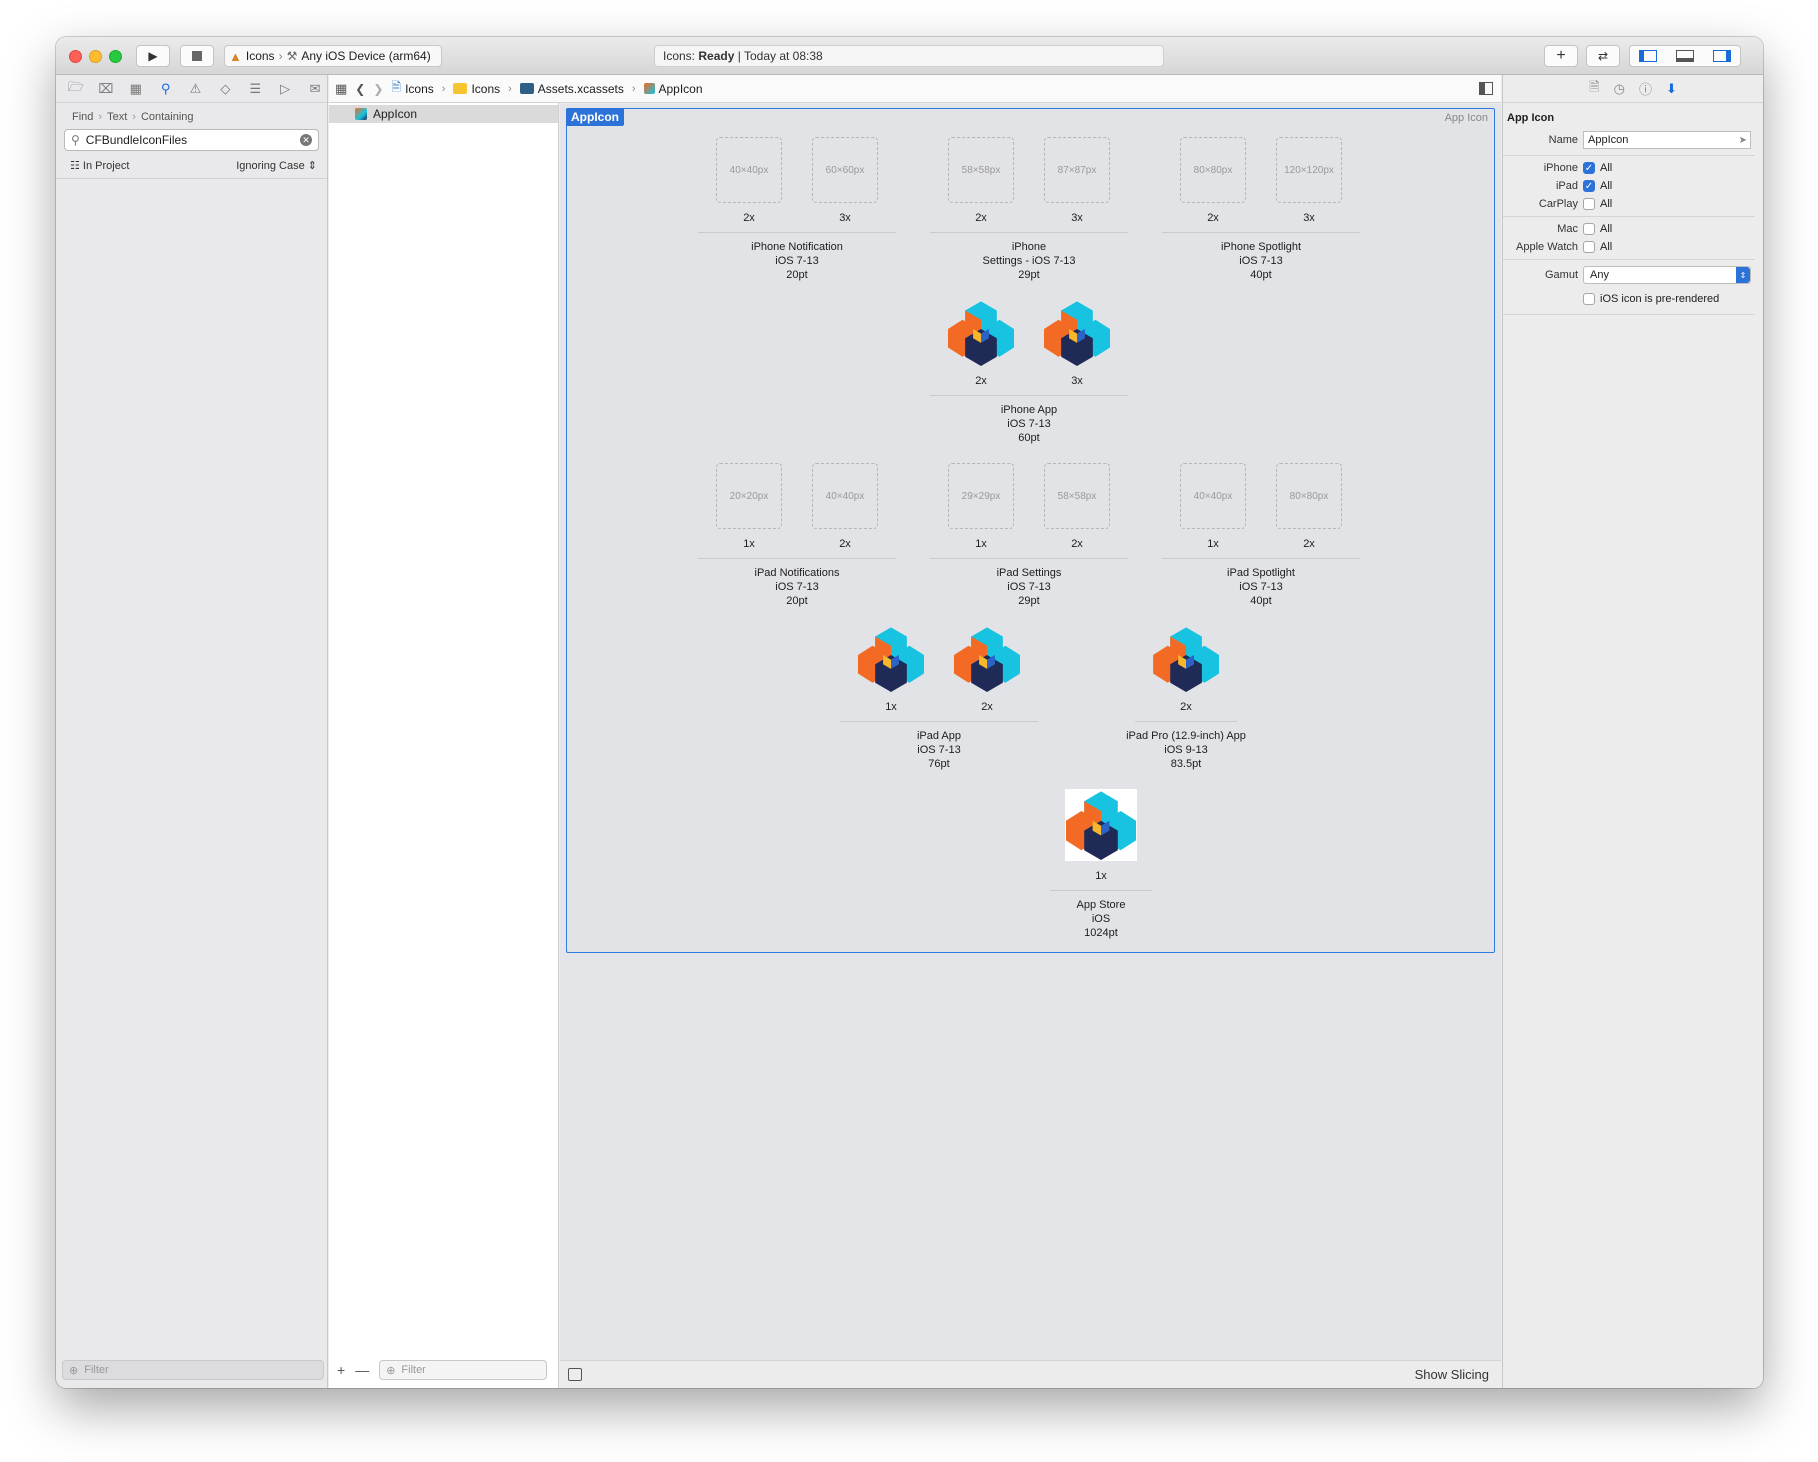  I want to click on icon-slot: 120×120px 3x, so click(1309, 180).